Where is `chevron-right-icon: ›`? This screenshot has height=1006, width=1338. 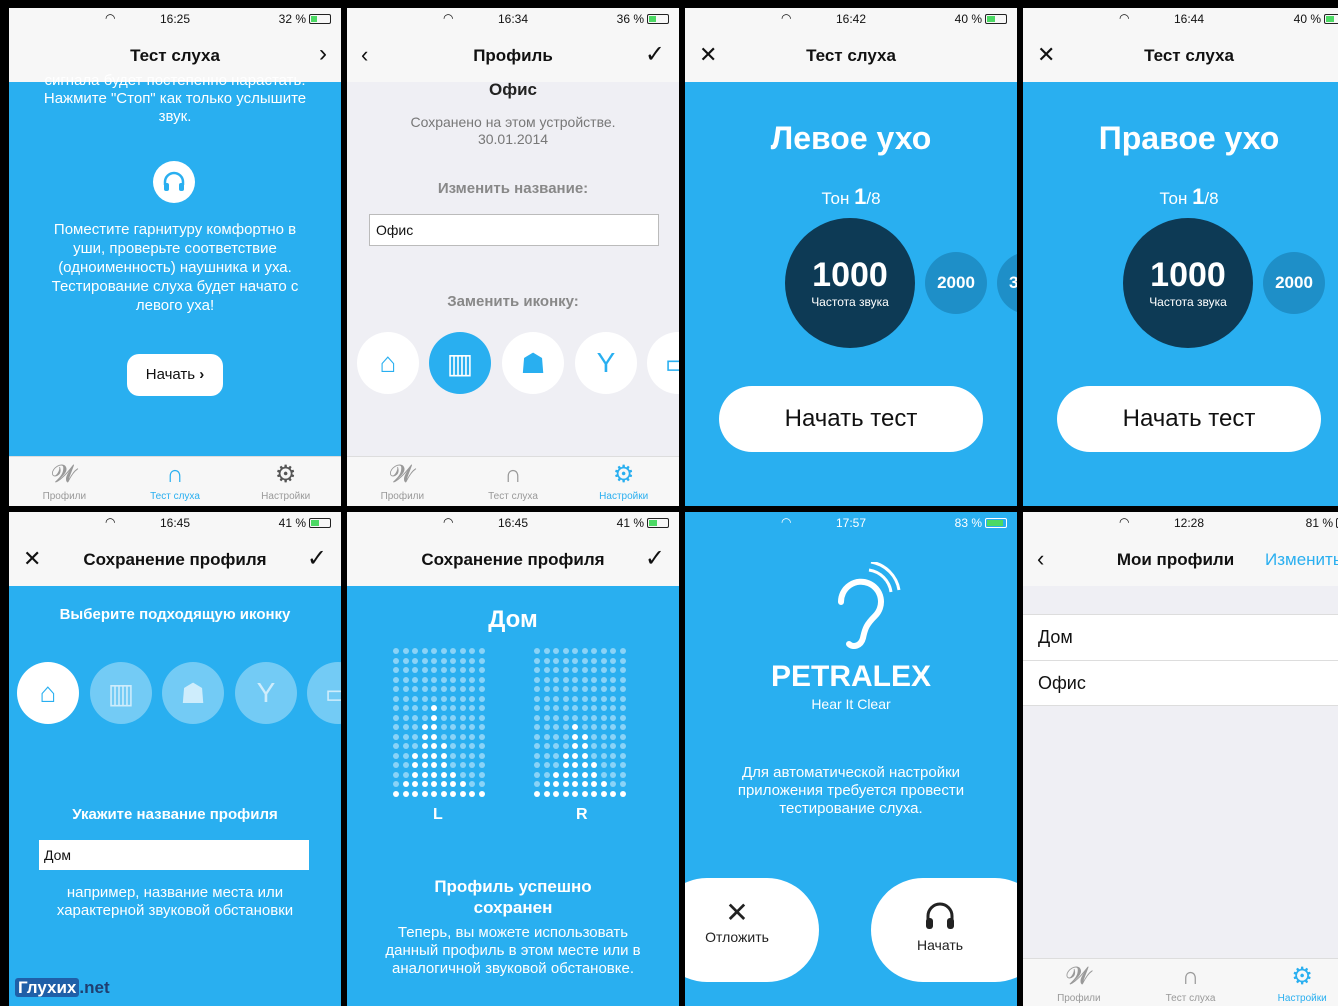 chevron-right-icon: › is located at coordinates (323, 54).